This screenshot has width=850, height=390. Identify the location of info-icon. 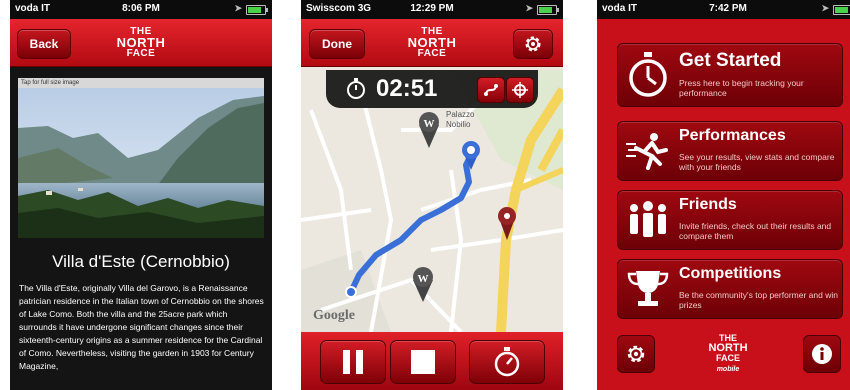
(822, 354).